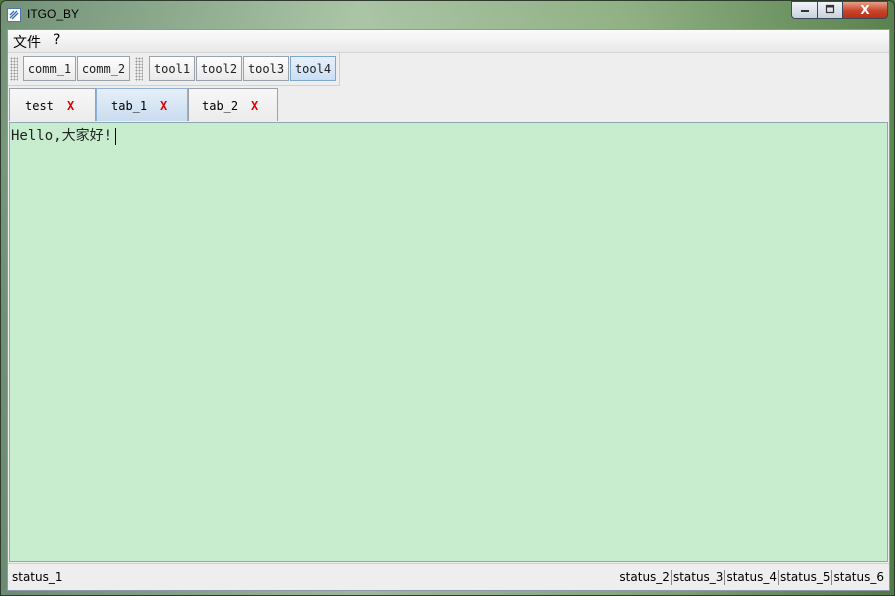 This screenshot has height=596, width=895. I want to click on tab-bar: test X tab_1 X tab_2 X, so click(448, 104).